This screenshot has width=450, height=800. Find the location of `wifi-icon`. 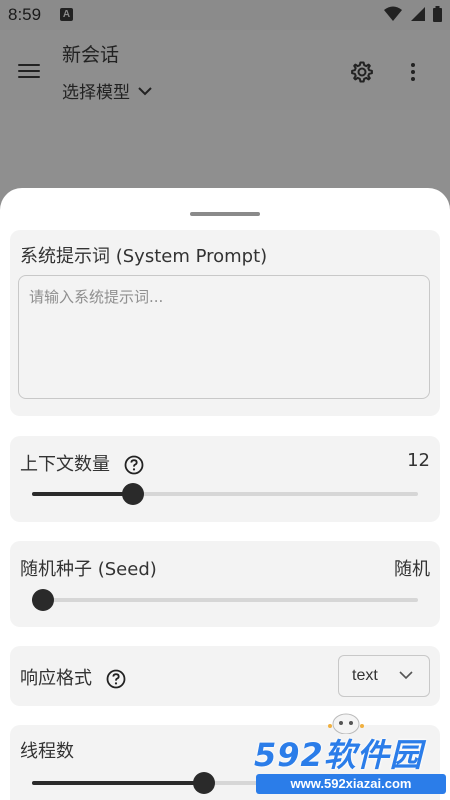

wifi-icon is located at coordinates (393, 13).